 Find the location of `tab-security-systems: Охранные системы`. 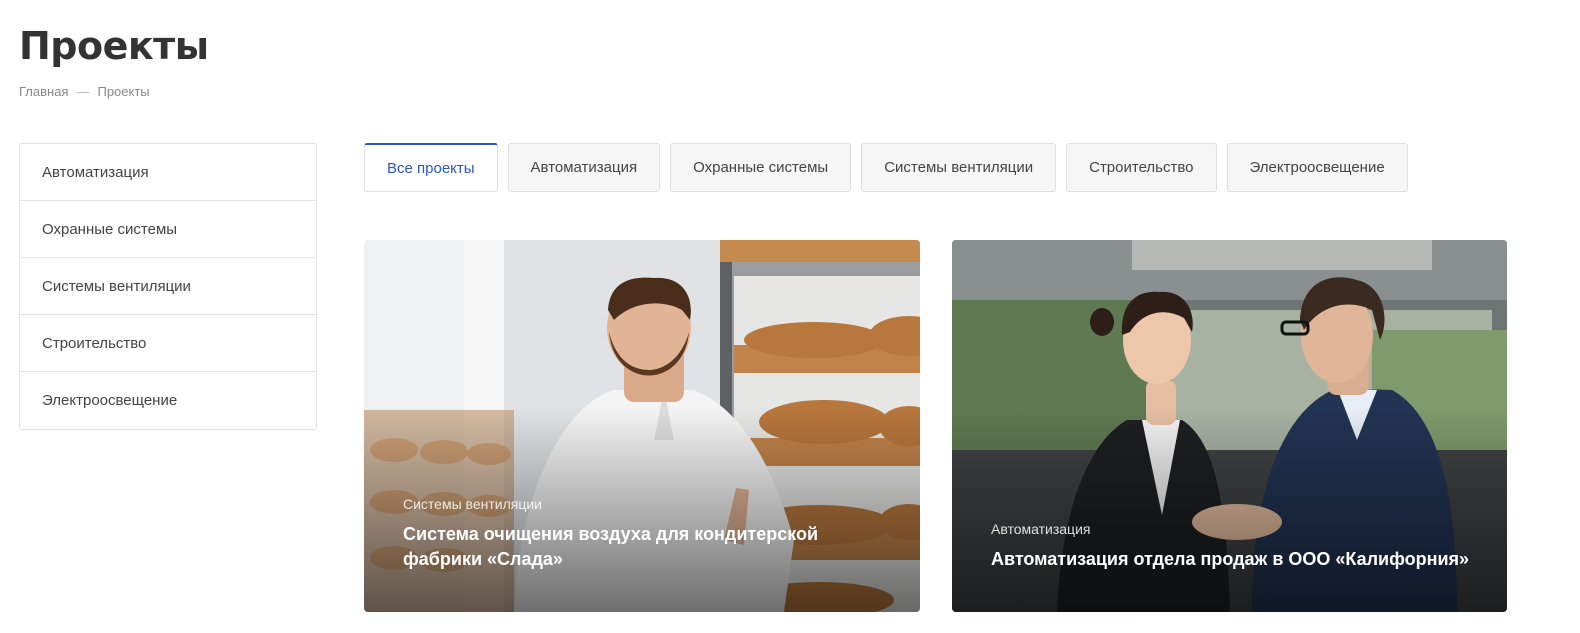

tab-security-systems: Охранные системы is located at coordinates (761, 167).